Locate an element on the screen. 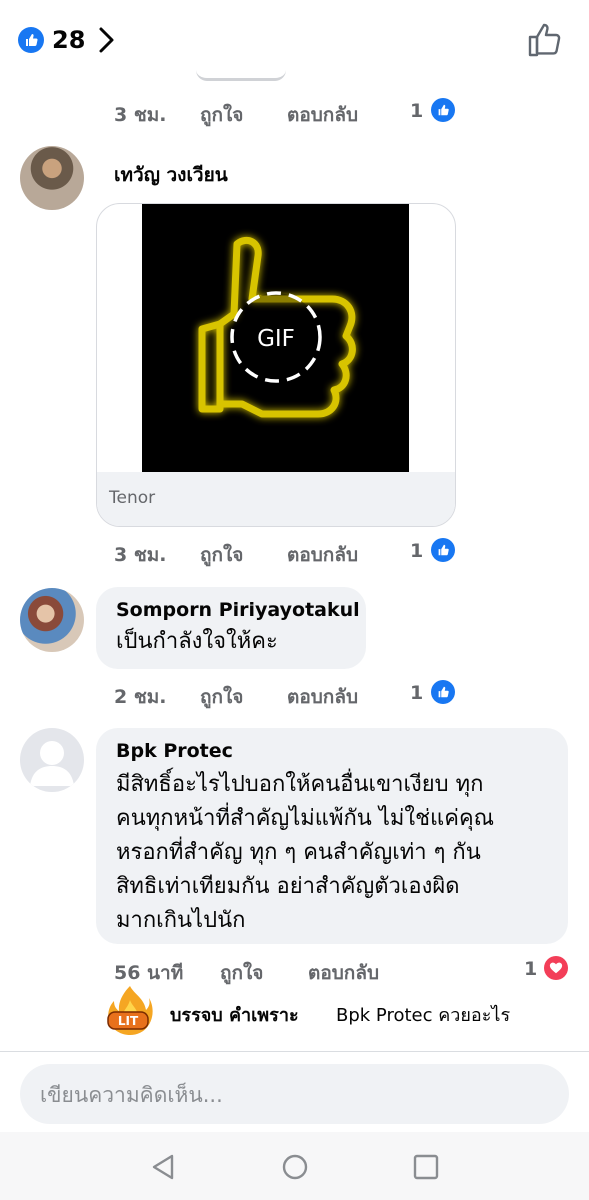  comment-composer is located at coordinates (294, 1094).